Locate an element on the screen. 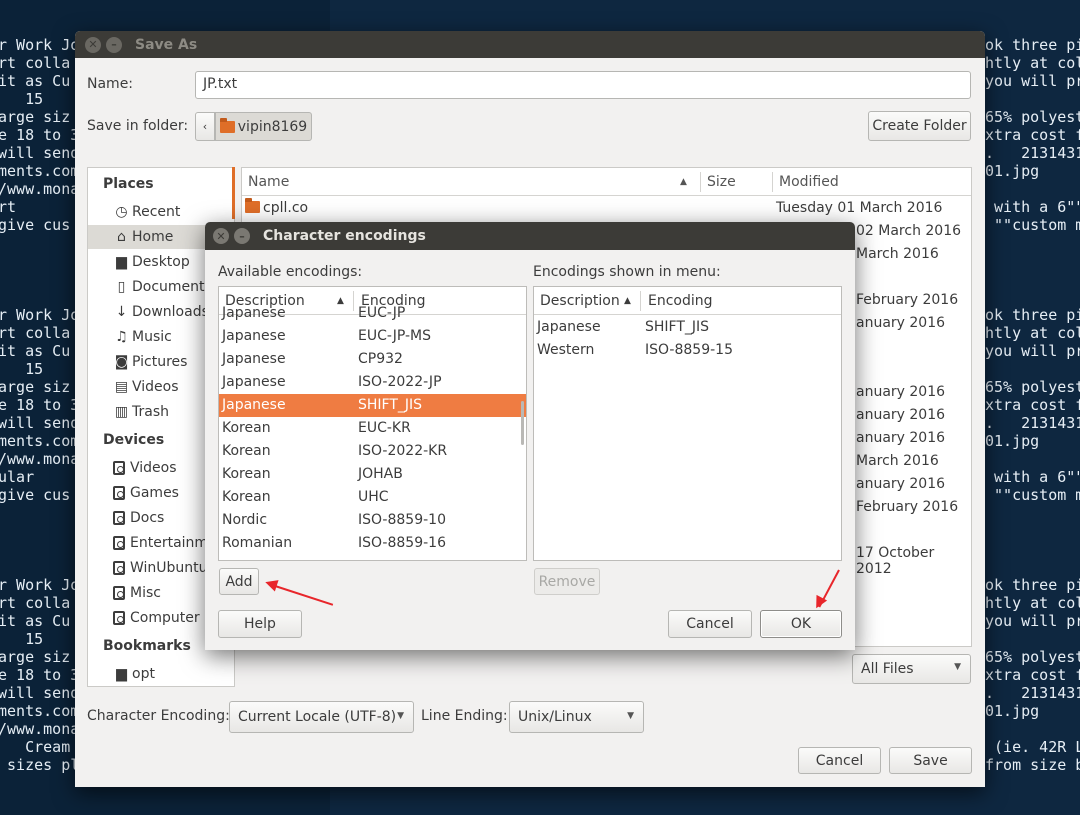  encoding-row: Japanese CP932 is located at coordinates (372, 359).